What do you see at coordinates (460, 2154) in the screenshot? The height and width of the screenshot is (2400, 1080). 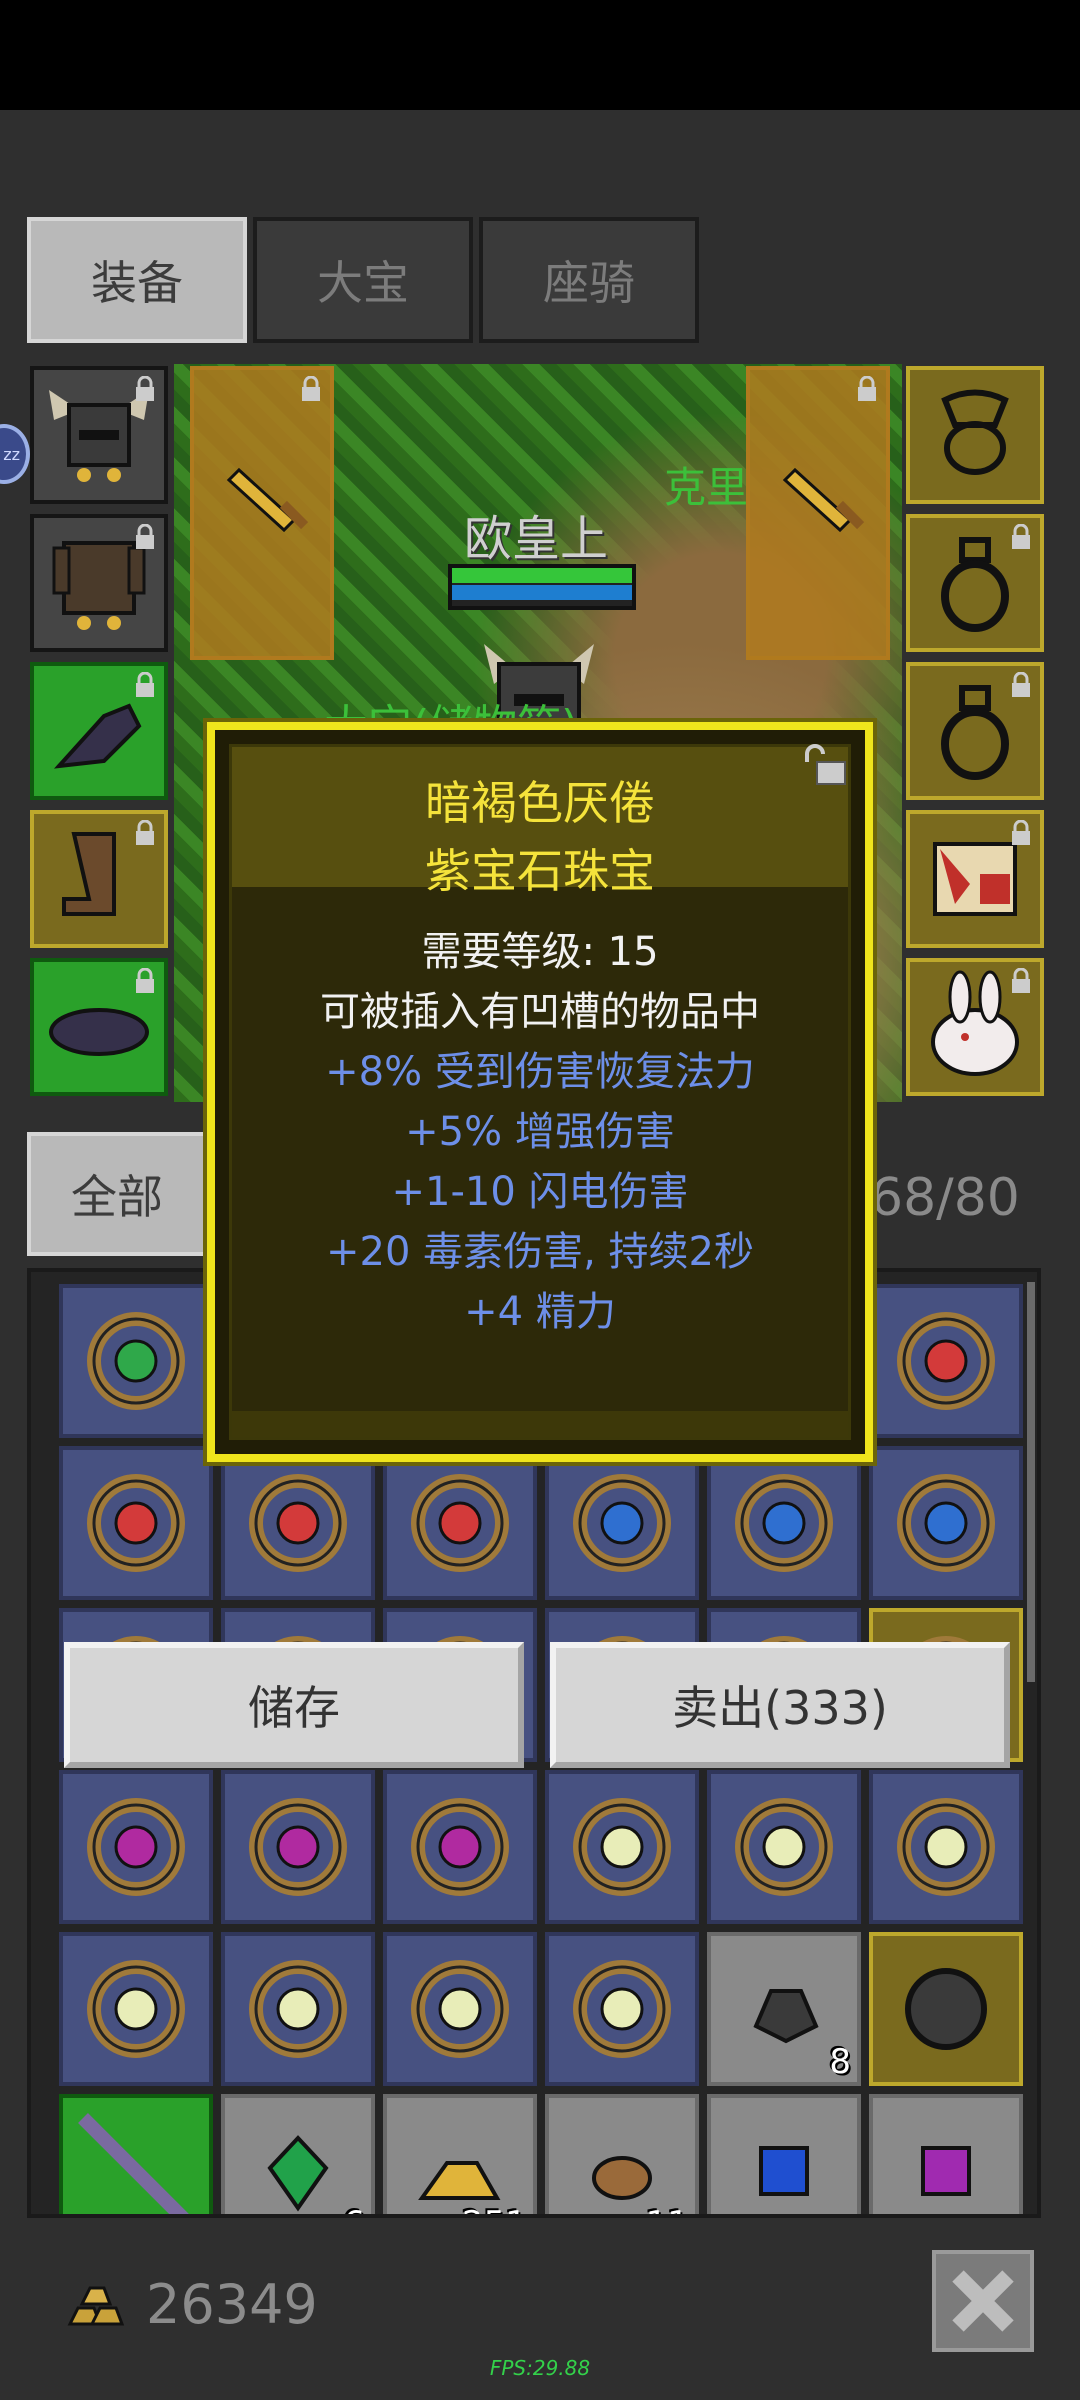 I see `inventory-slot: 251` at bounding box center [460, 2154].